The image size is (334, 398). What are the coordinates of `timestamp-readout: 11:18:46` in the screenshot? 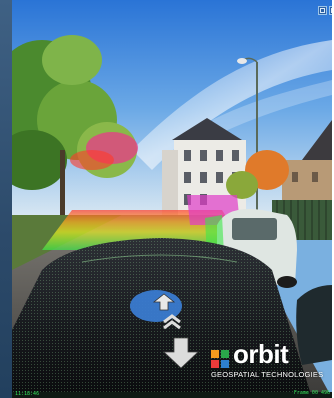 It's located at (27, 394).